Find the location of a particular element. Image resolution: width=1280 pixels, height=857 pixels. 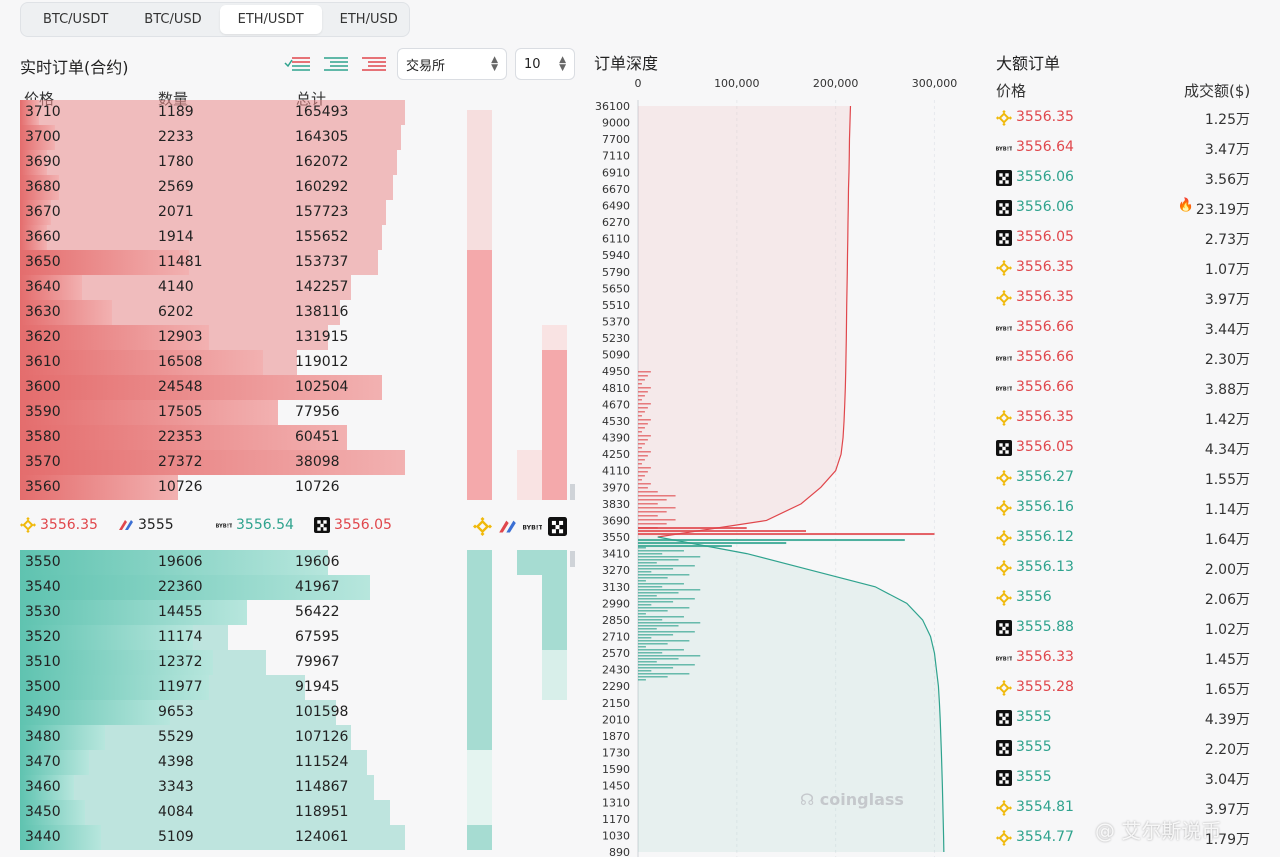

ask-row: 3690 1780 162072 is located at coordinates (300, 162).